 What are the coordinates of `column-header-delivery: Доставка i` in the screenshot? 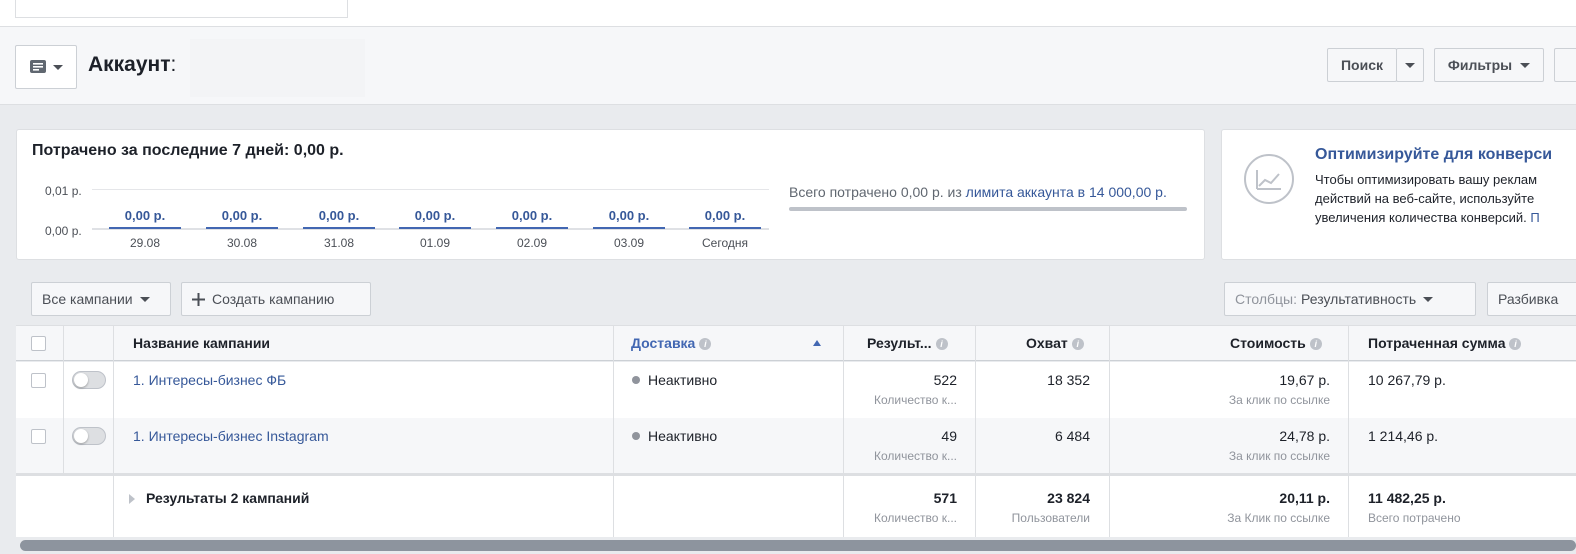 It's located at (671, 343).